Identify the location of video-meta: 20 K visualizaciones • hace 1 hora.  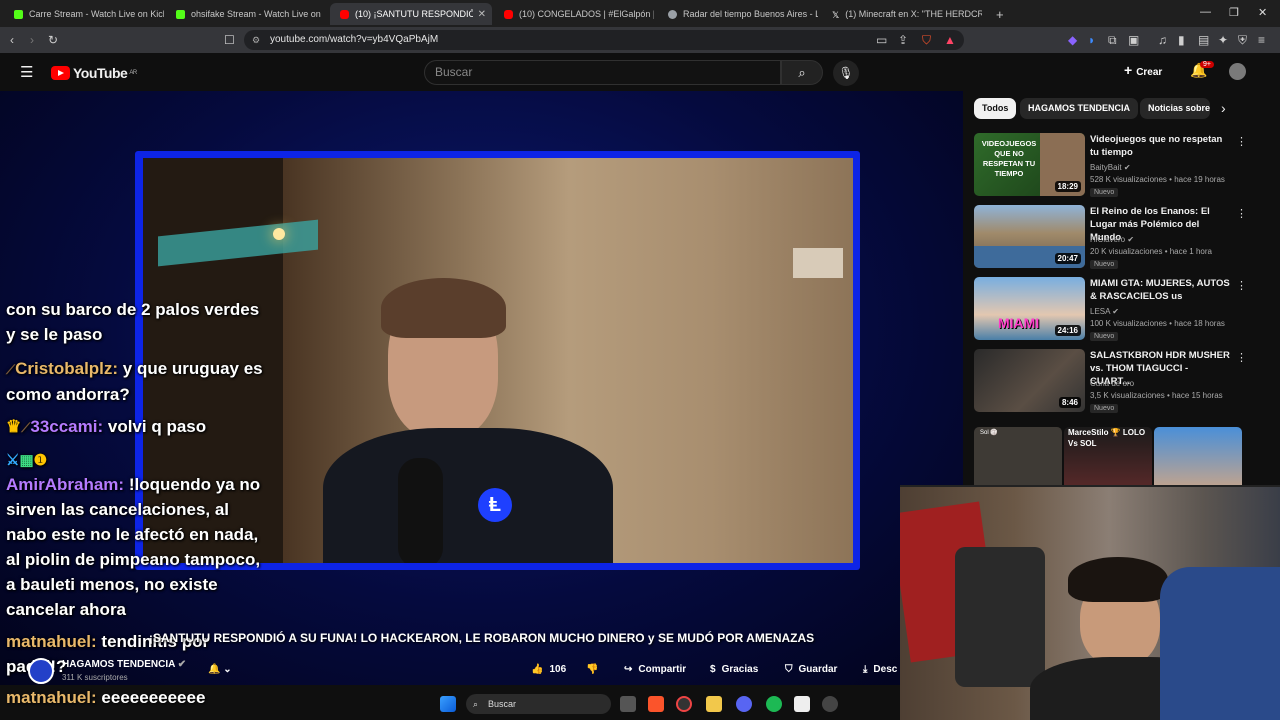
(1151, 251).